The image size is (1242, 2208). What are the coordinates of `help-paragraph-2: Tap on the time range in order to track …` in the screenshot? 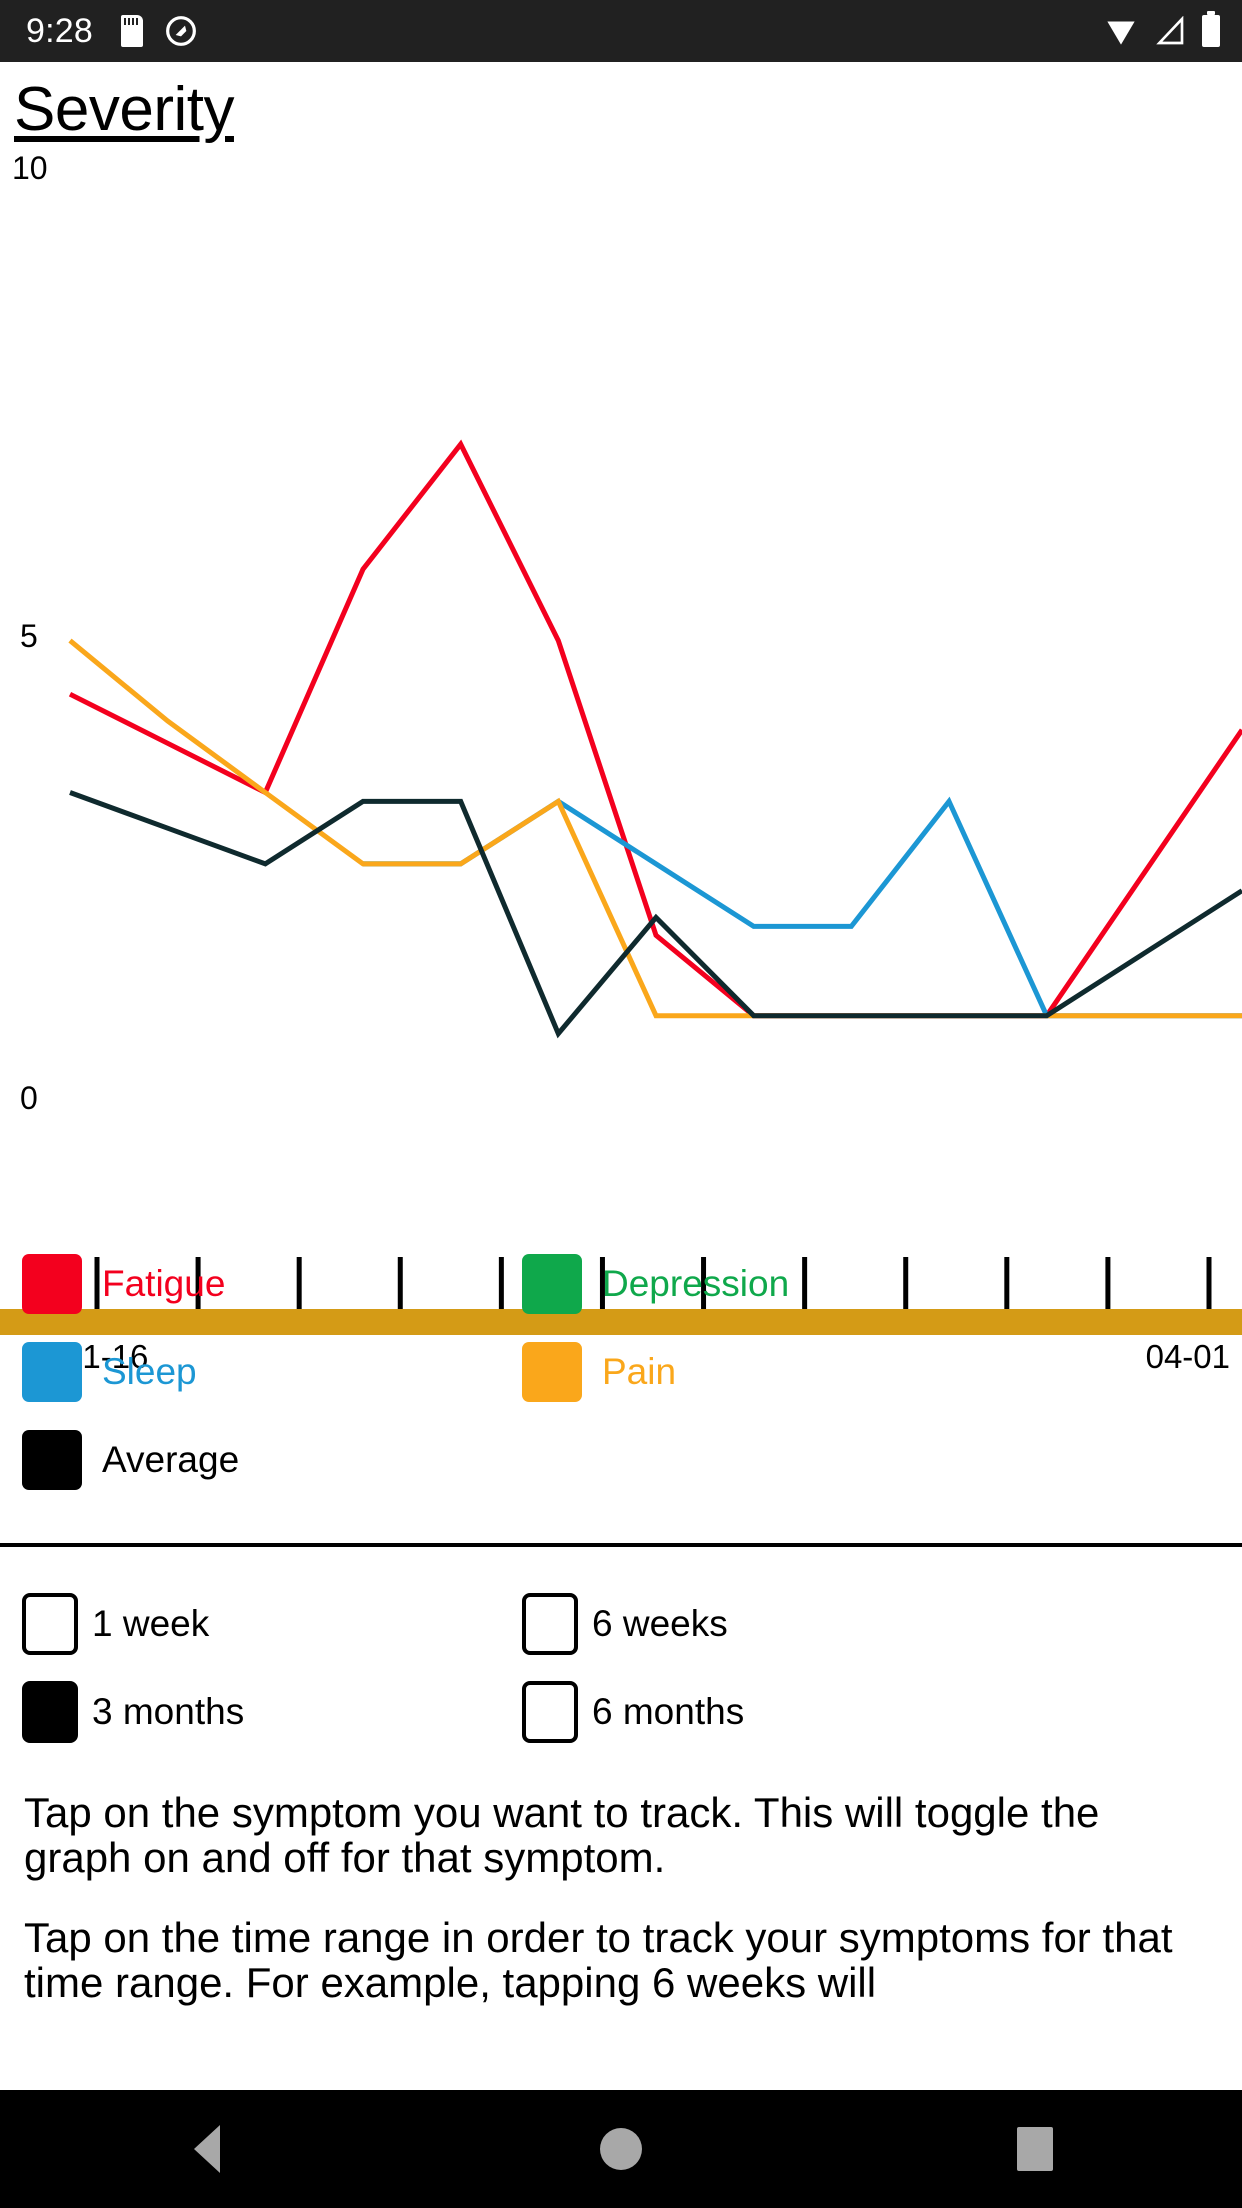 It's located at (598, 1960).